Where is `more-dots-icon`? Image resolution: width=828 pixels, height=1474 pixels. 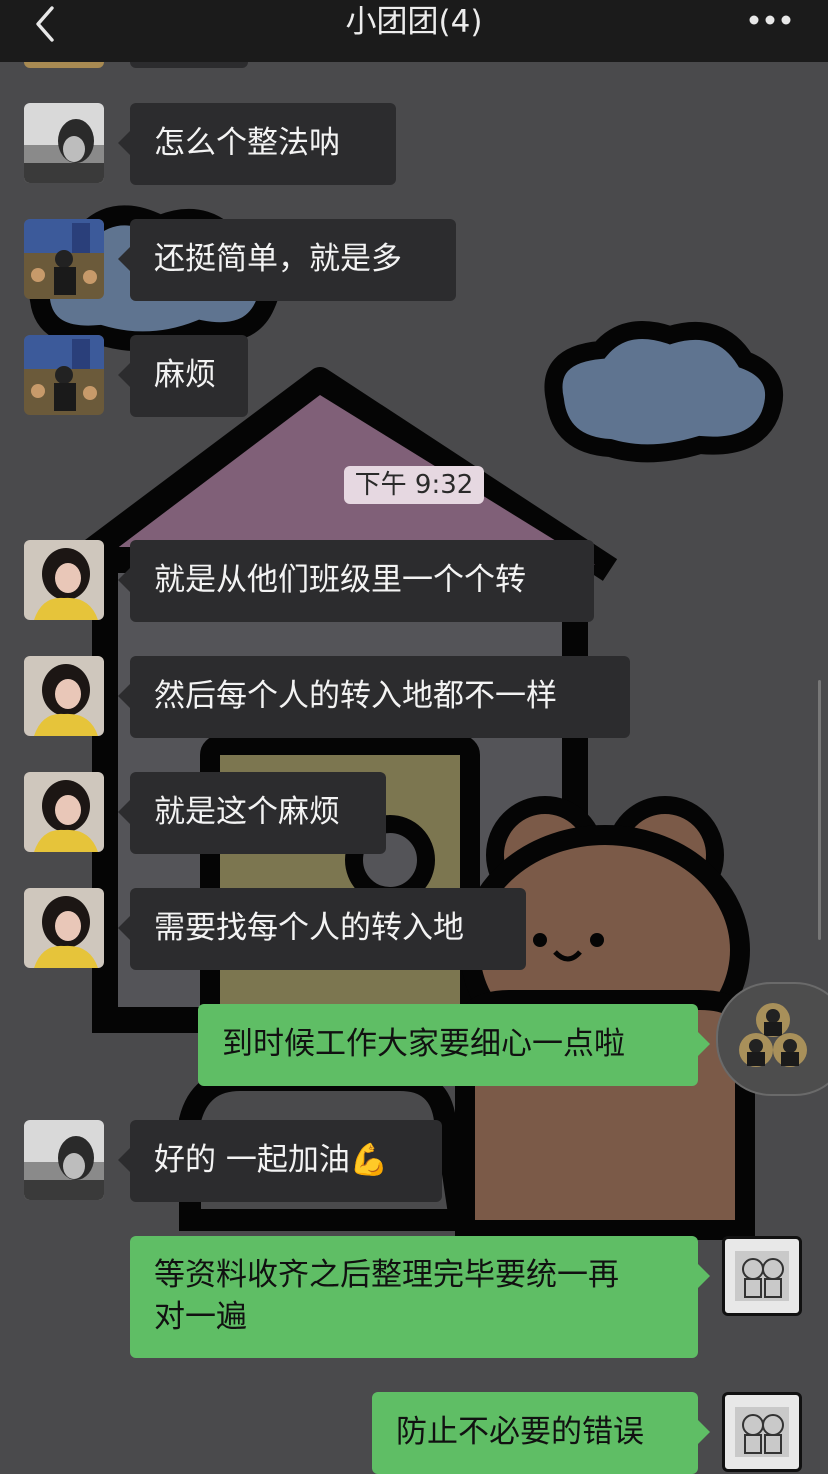
more-dots-icon is located at coordinates (772, 21).